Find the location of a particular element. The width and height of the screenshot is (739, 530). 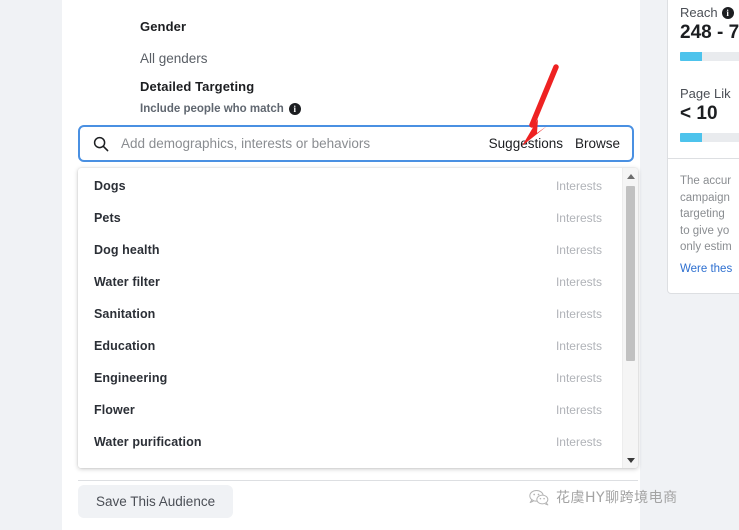

suggestion-row: Flower Interests is located at coordinates (350, 410).